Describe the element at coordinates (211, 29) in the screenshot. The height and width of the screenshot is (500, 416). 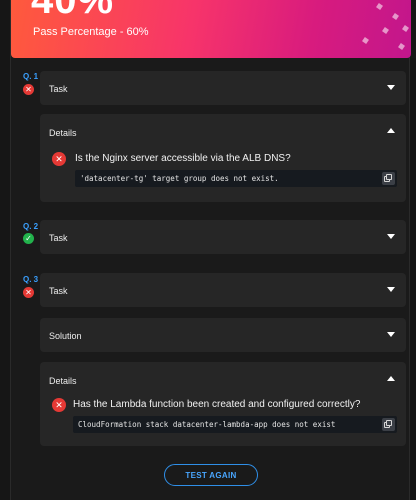
I see `score-banner: 40% Pass Percentage - 60%` at that location.